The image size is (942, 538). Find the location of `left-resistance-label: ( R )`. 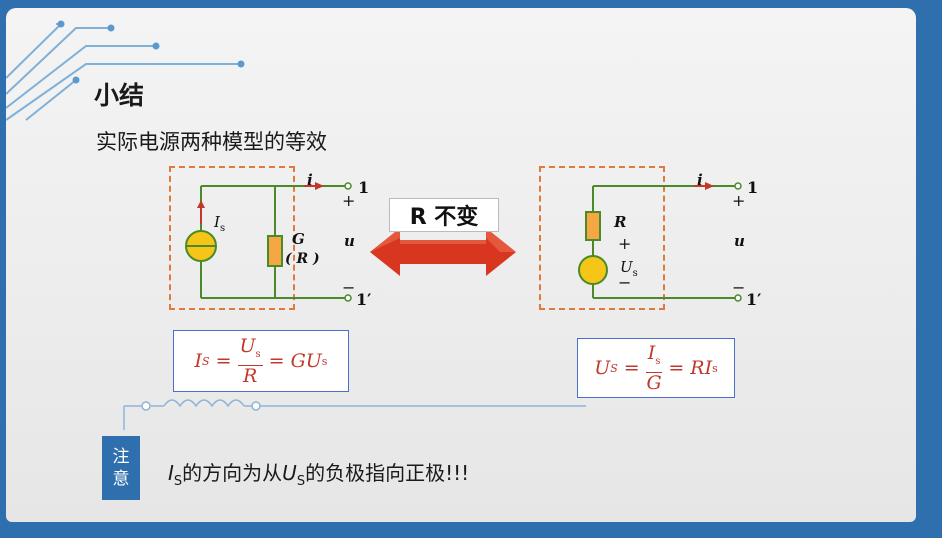

left-resistance-label: ( R ) is located at coordinates (302, 259).